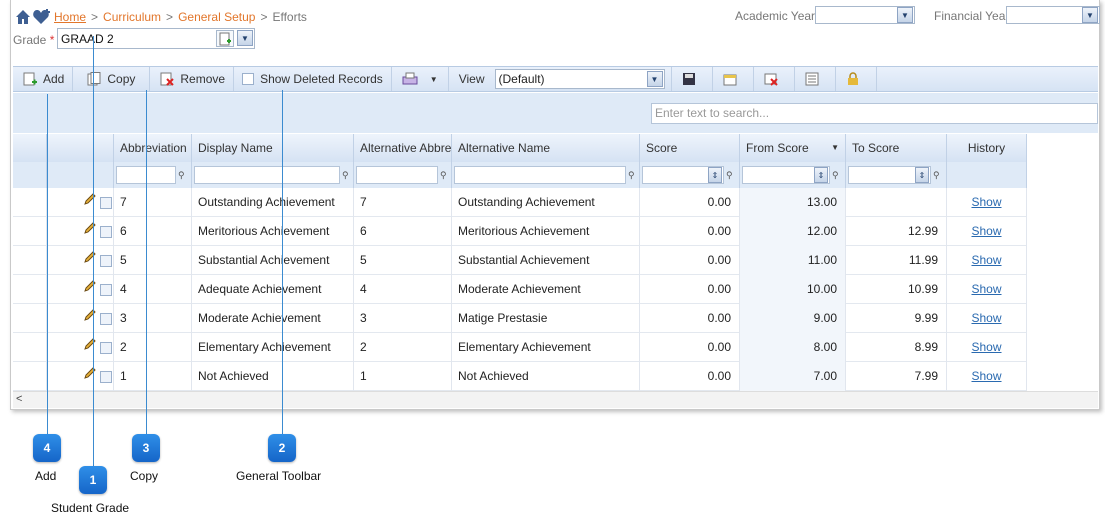 The image size is (1105, 531). I want to click on favorite-icon, so click(41, 17).